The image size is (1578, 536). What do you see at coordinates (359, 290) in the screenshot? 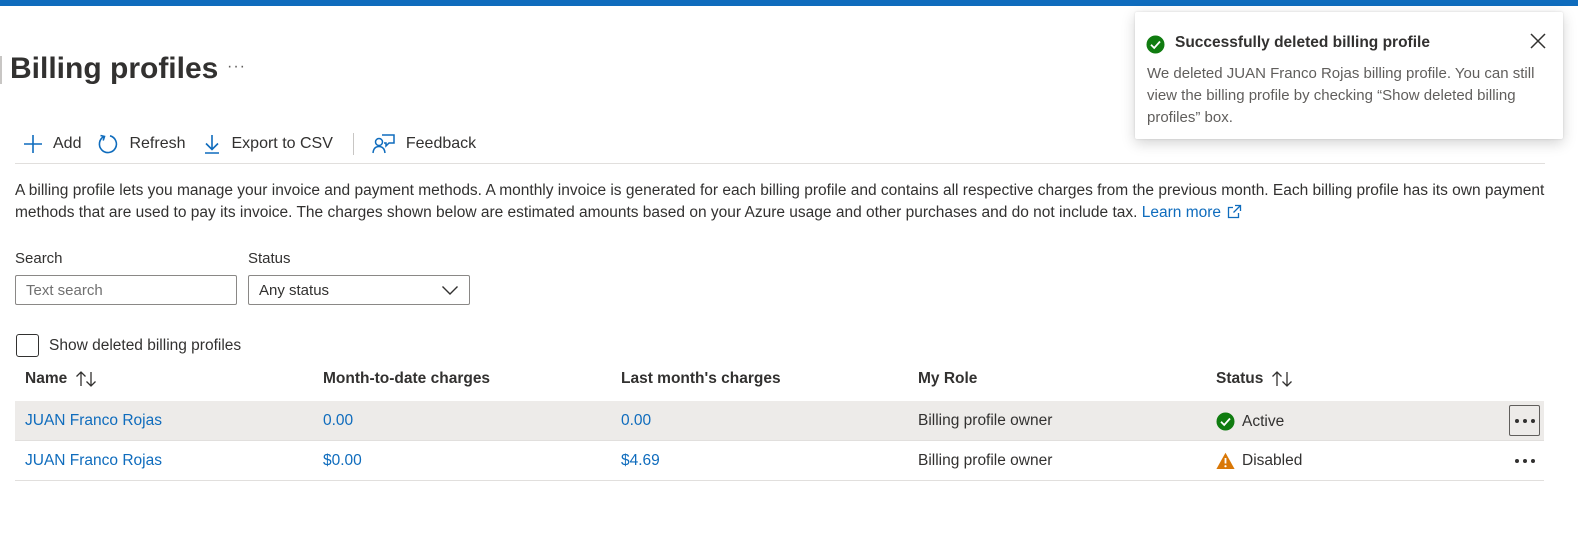
I see `status-dropdown: Any status` at bounding box center [359, 290].